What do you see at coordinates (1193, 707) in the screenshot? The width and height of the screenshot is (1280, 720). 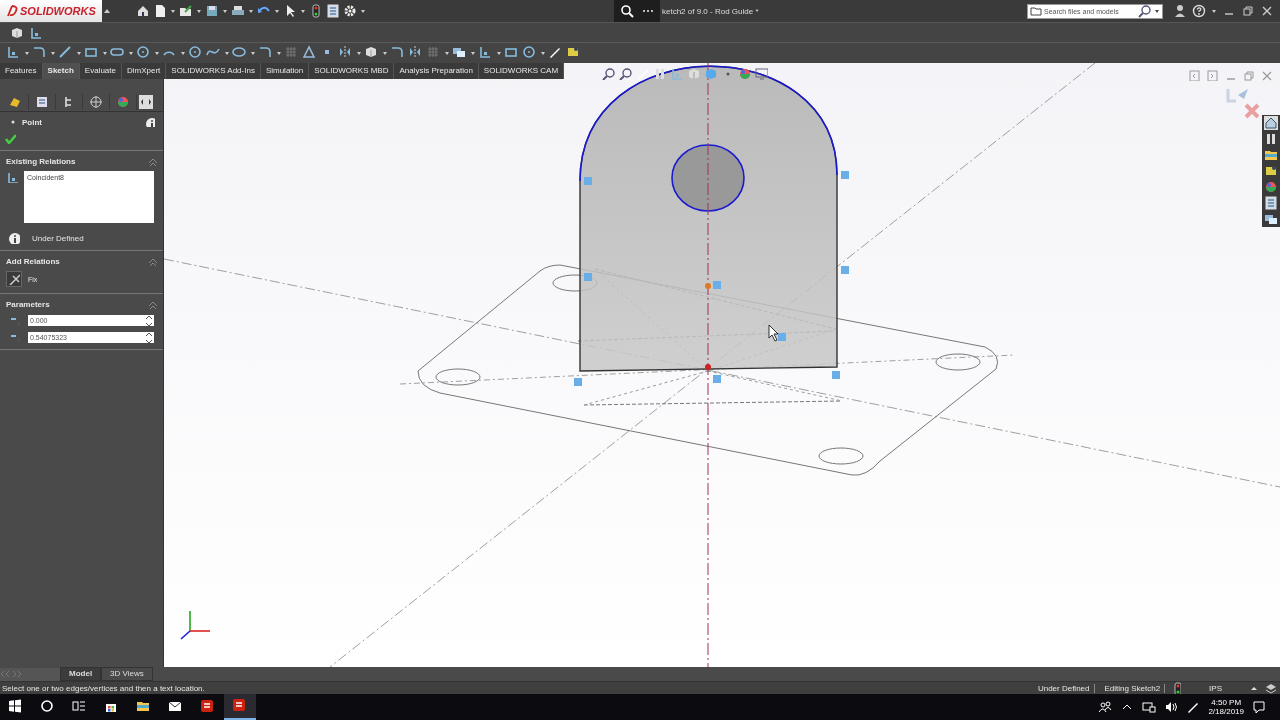 I see `pen-icon` at bounding box center [1193, 707].